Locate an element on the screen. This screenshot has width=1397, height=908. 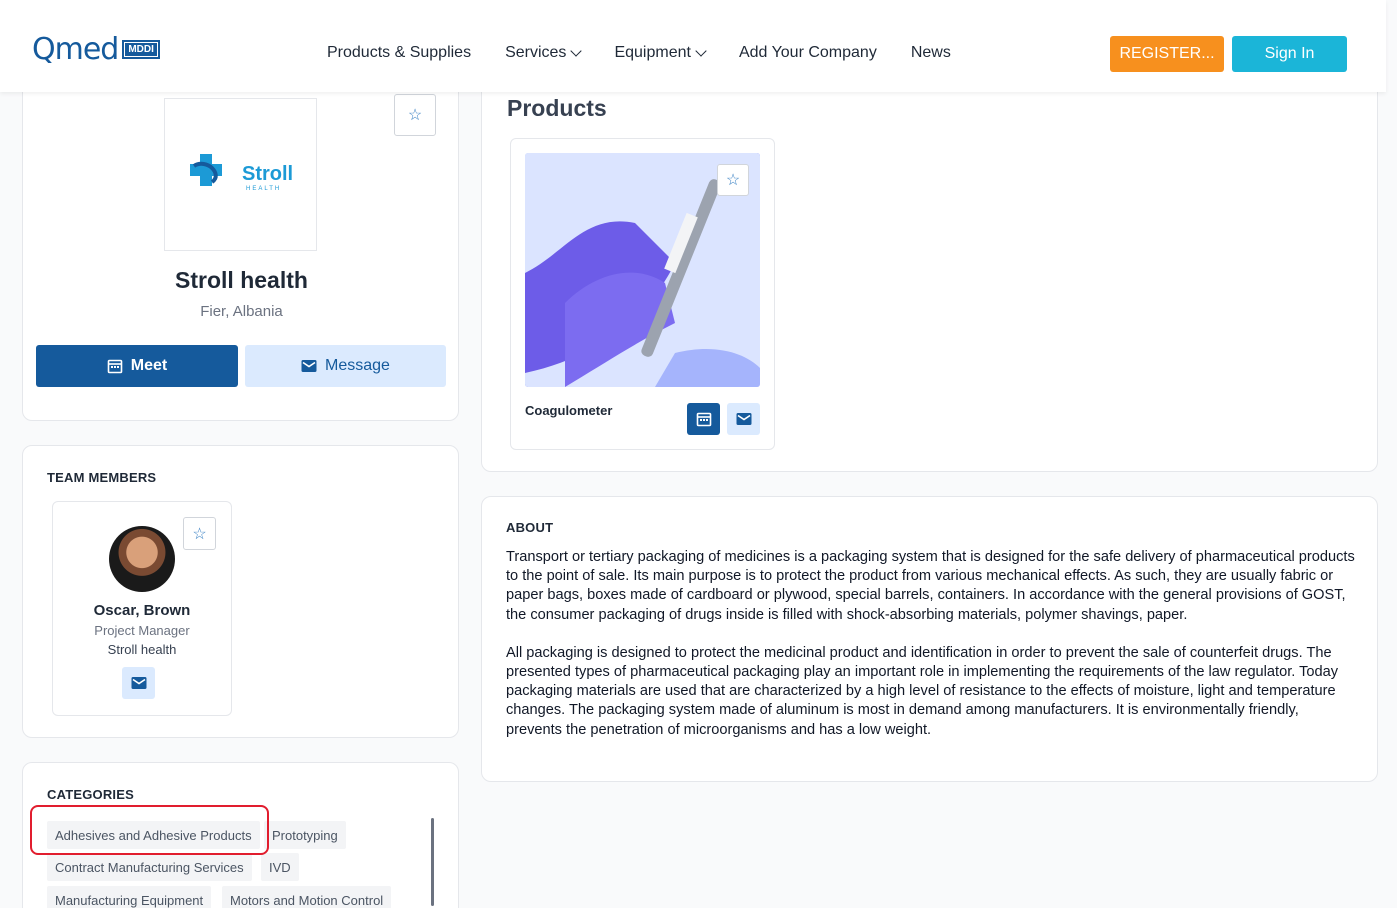
member-role: Project Manager is located at coordinates (142, 630).